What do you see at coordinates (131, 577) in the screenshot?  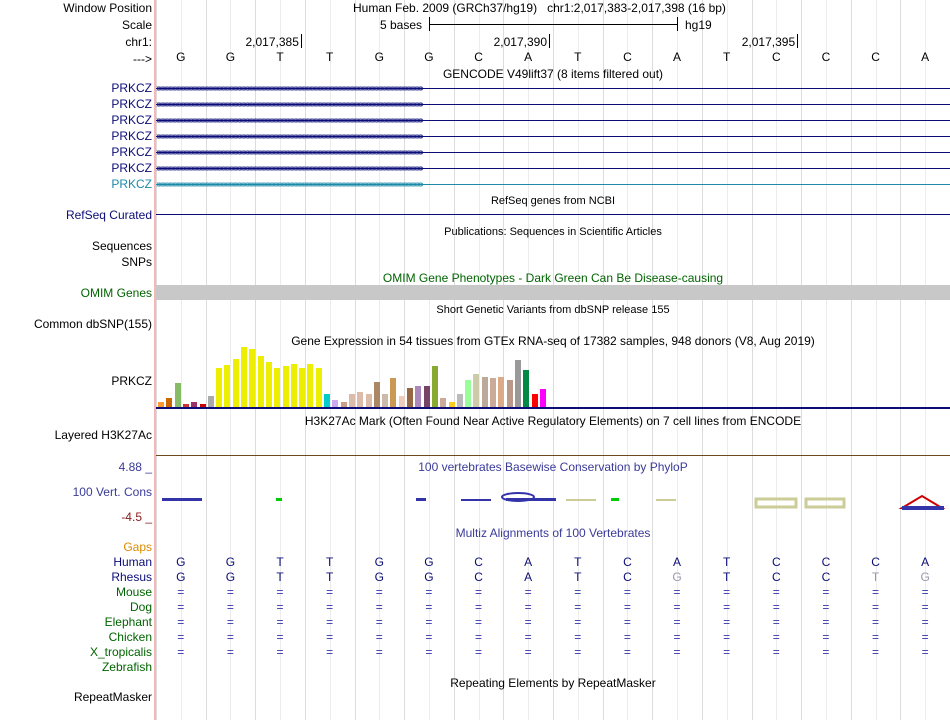 I see `multiz-species-label: Rhesus` at bounding box center [131, 577].